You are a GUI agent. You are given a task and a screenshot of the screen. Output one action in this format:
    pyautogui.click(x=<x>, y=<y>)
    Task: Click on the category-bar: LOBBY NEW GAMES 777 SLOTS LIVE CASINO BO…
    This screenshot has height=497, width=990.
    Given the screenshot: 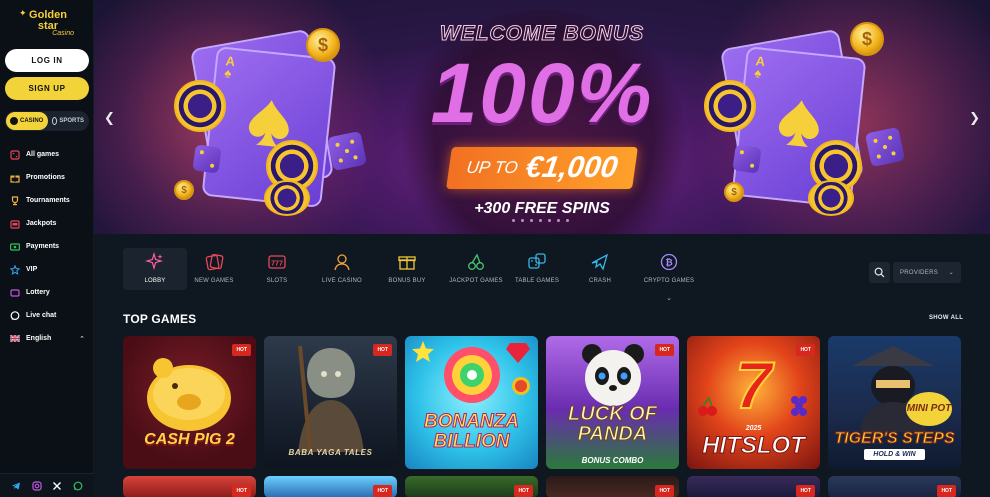 What is the action you would take?
    pyautogui.click(x=542, y=269)
    